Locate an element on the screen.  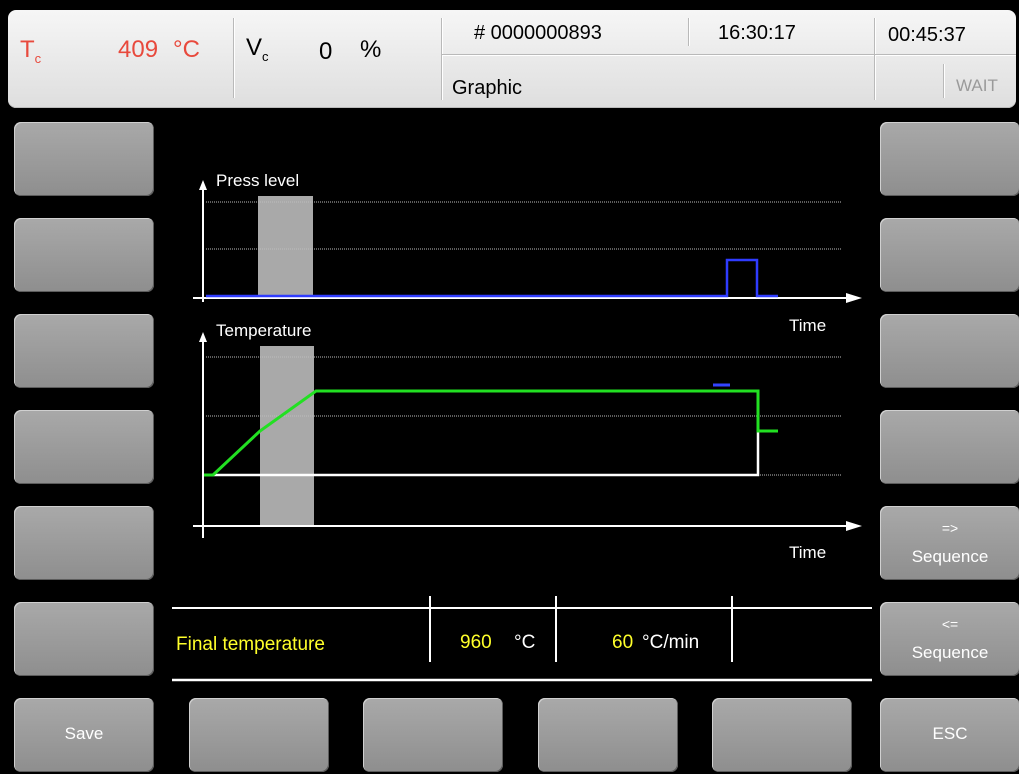
heating-rate-unit: °C/min is located at coordinates (671, 642).